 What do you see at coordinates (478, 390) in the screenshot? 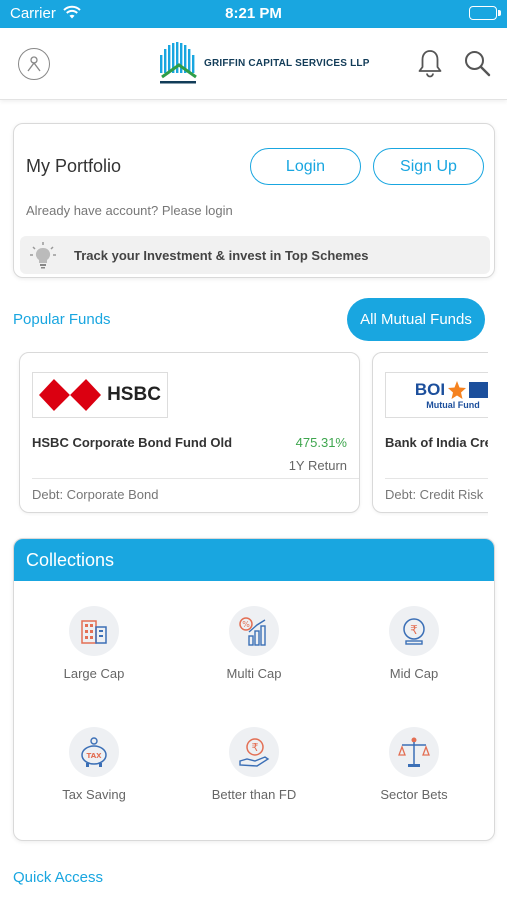
I see `axa-logo-mark` at bounding box center [478, 390].